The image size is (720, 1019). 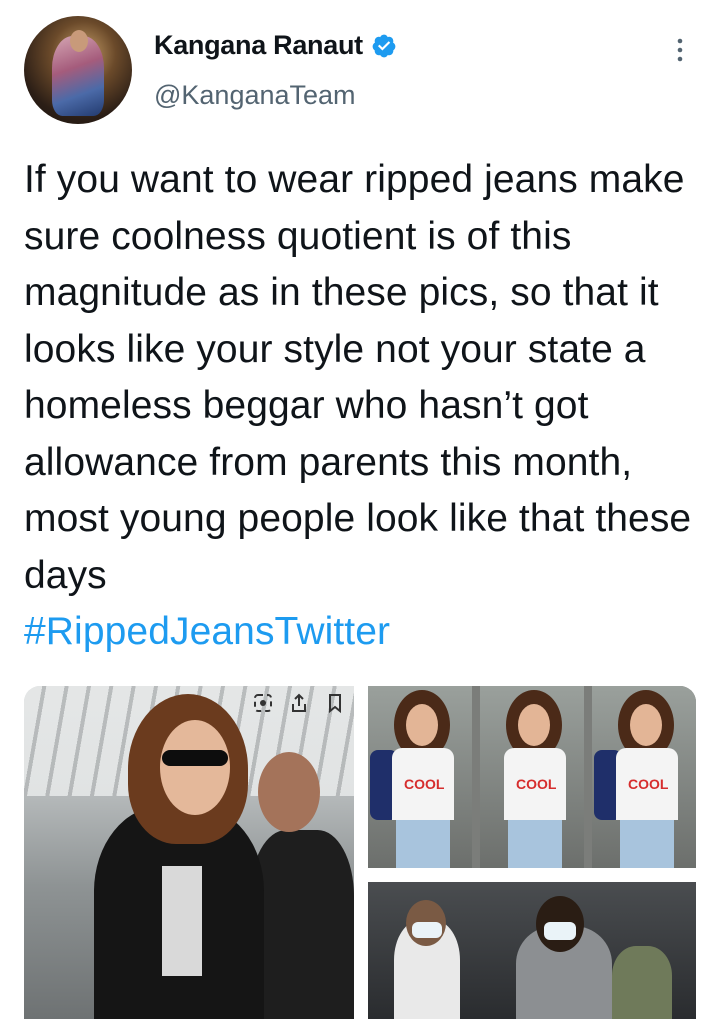 What do you see at coordinates (195, 758) in the screenshot?
I see `photo-1-sunglasses` at bounding box center [195, 758].